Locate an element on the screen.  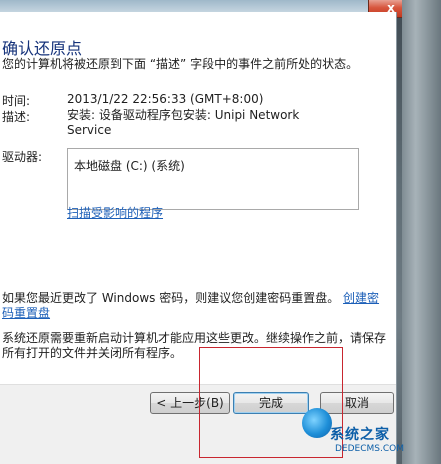
password-note: 如果您最近更改了 Windows 密码，则建议您创建密码重置盘。 创建密码重置盘 is located at coordinates (192, 306).